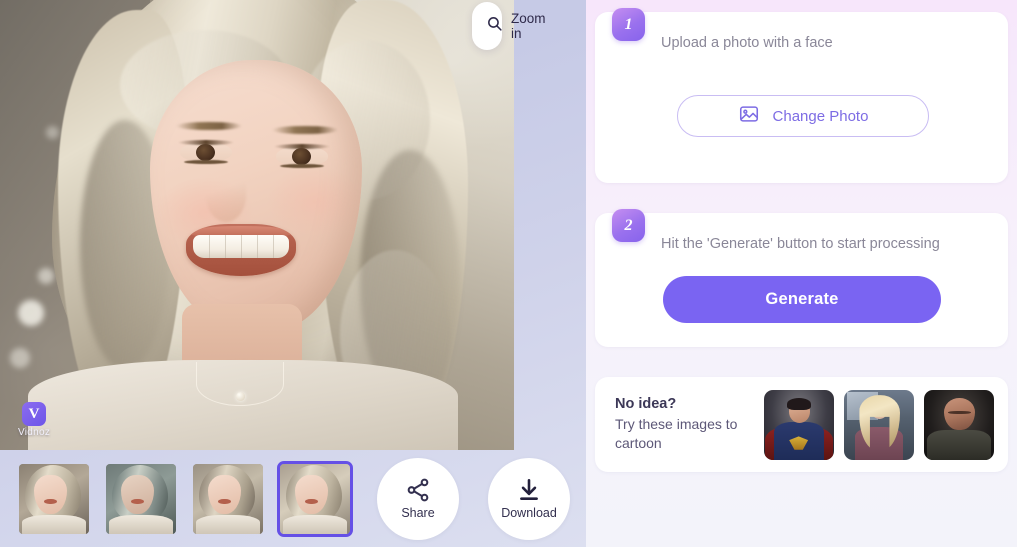  Describe the element at coordinates (418, 513) in the screenshot. I see `share-label: Share` at that location.